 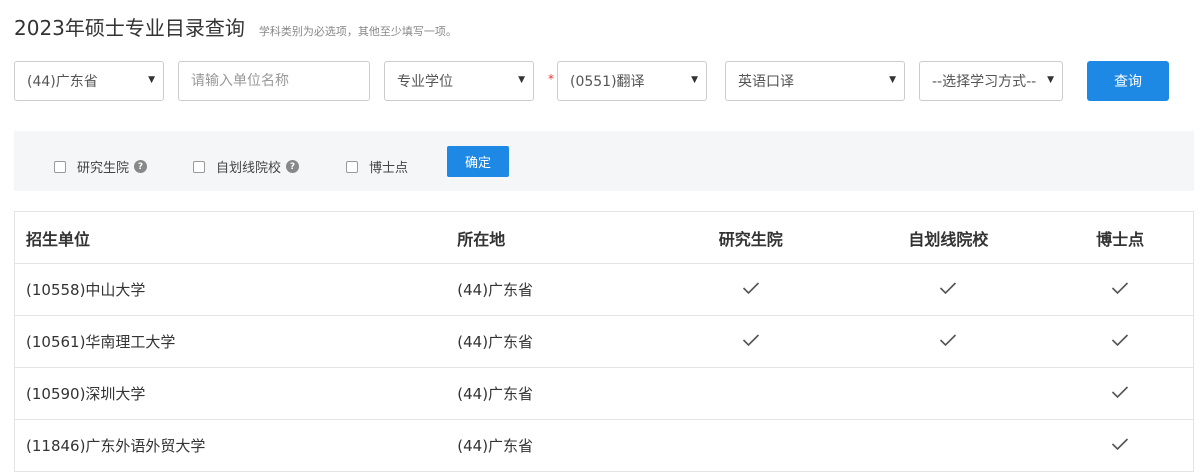 What do you see at coordinates (103, 168) in the screenshot?
I see `grad-school-label: 研究生院` at bounding box center [103, 168].